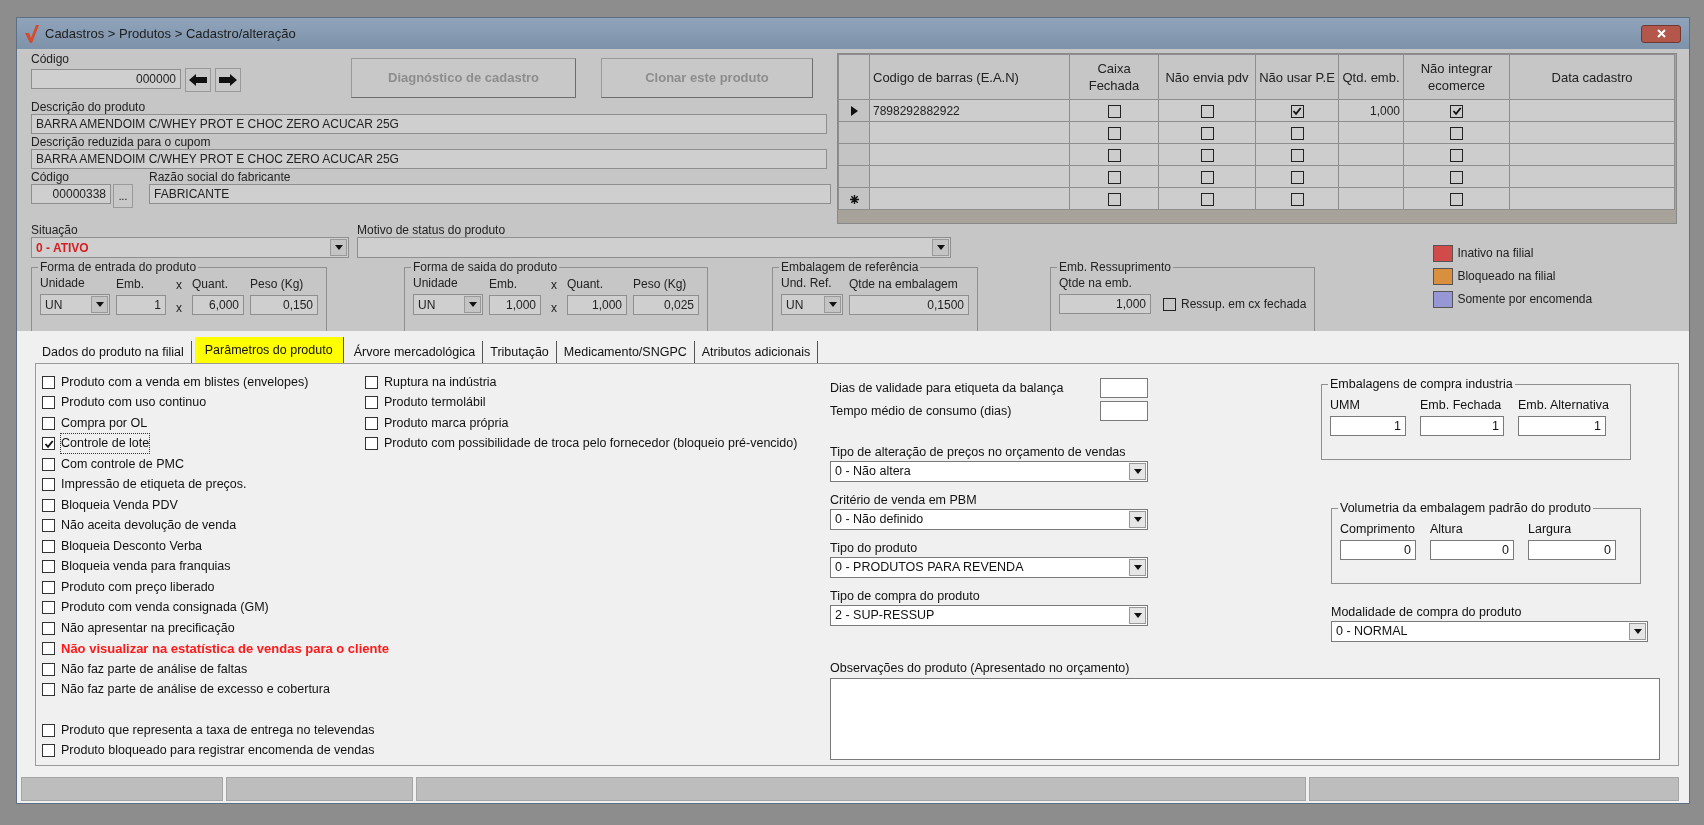 The image size is (1704, 825). What do you see at coordinates (1465, 508) in the screenshot?
I see `group-title: Volumetria da embalagem padrão do produto` at bounding box center [1465, 508].